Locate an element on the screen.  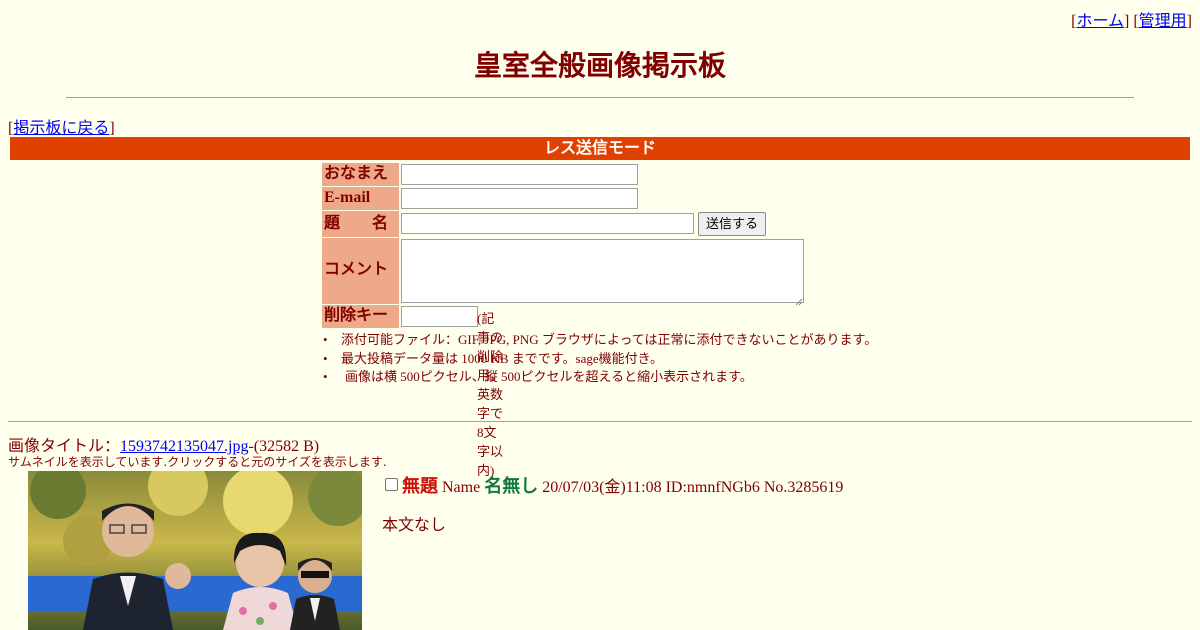
post-select-checkbox is located at coordinates (391, 484).